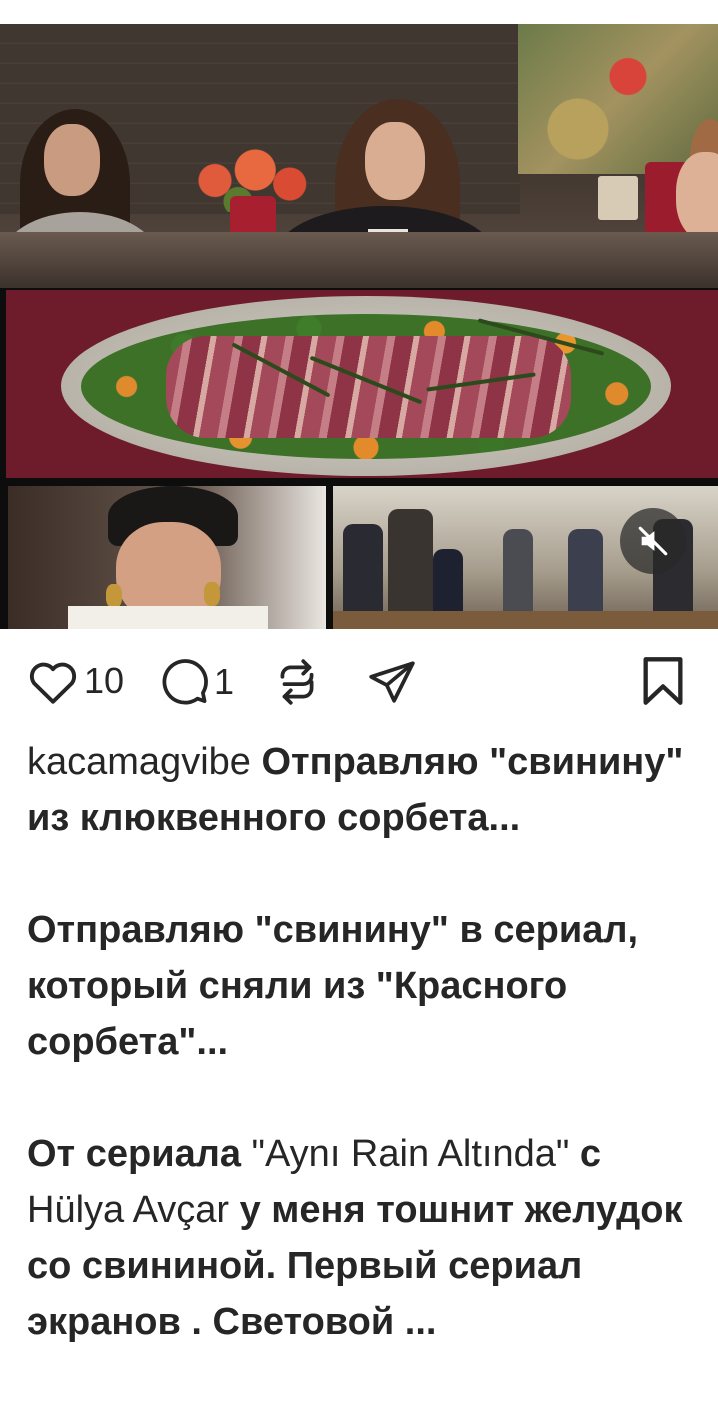  I want to click on mute-toggle-button, so click(653, 541).